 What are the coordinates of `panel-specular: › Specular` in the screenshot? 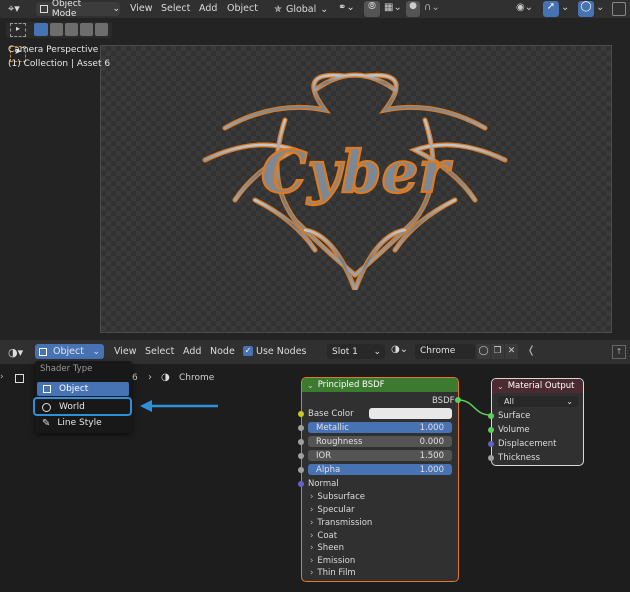 It's located at (332, 510).